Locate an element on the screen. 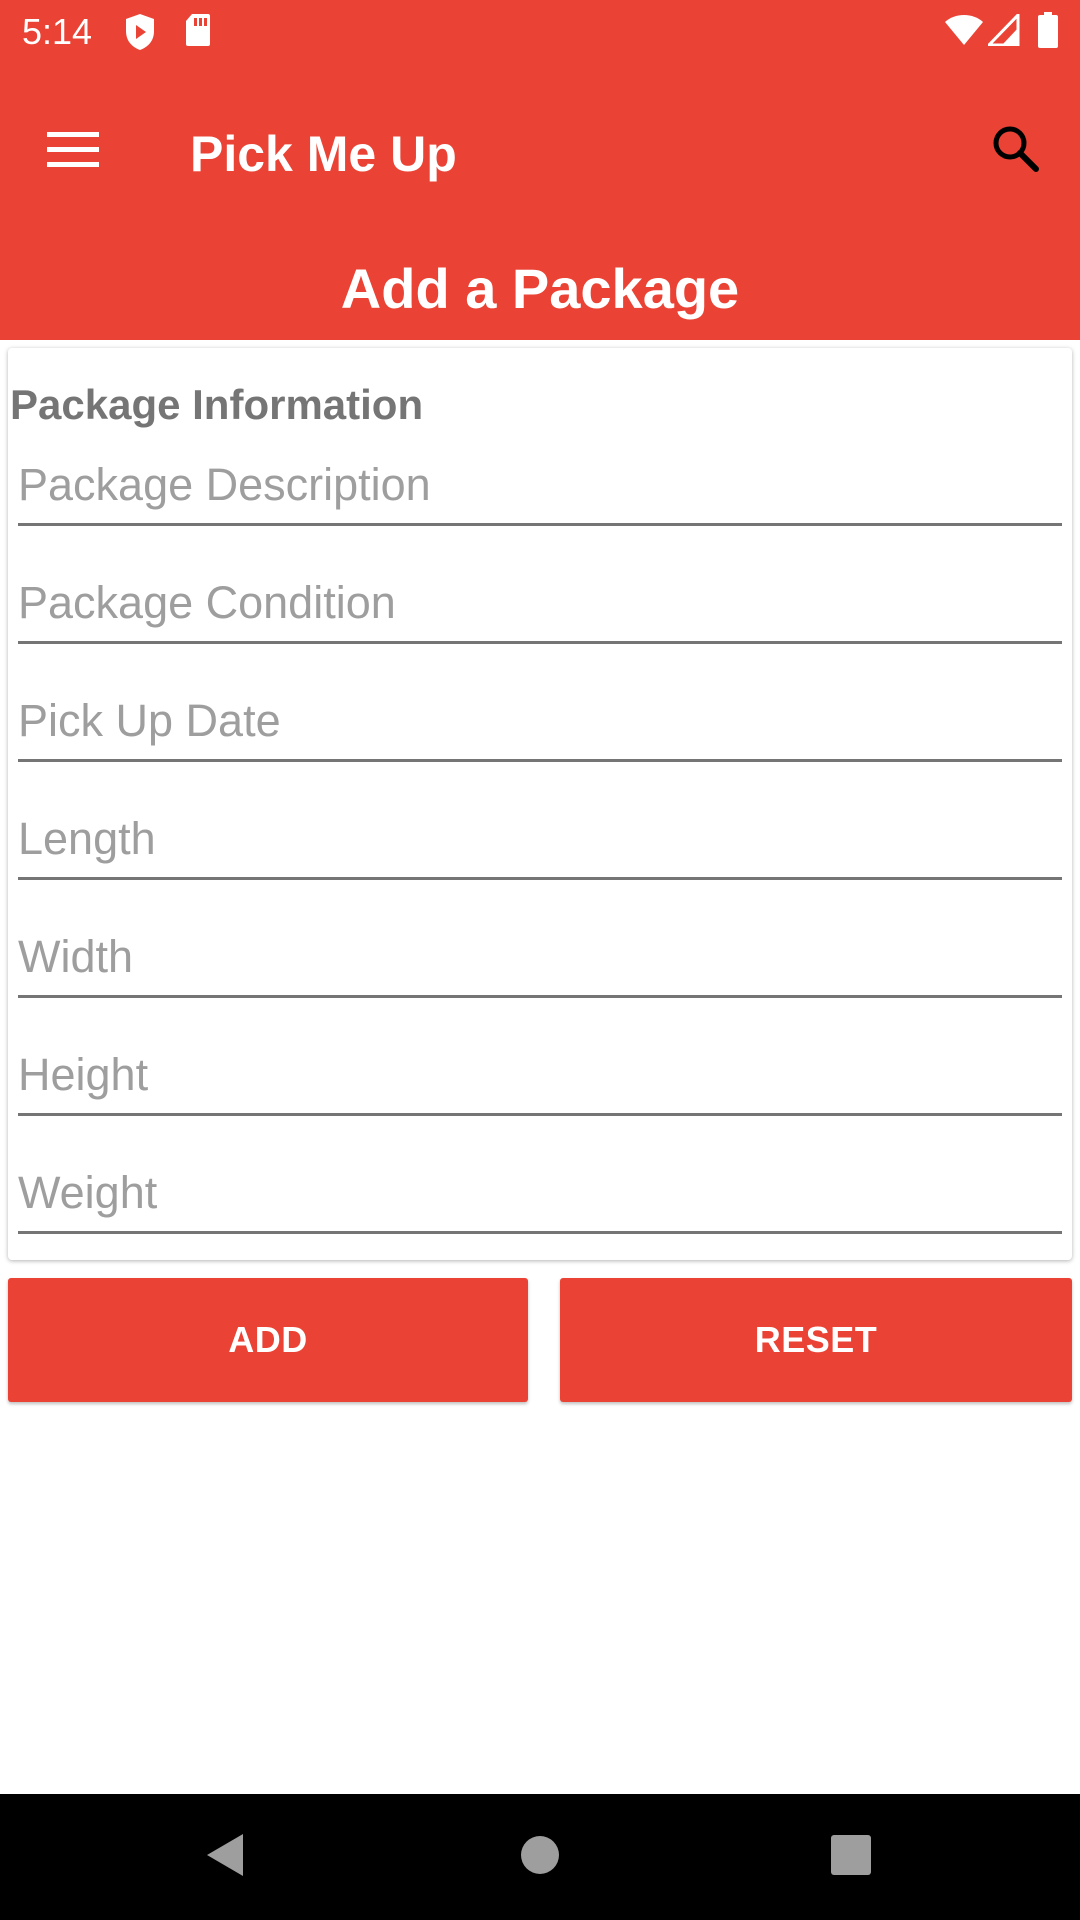 The image size is (1080, 1920). home-button is located at coordinates (540, 1857).